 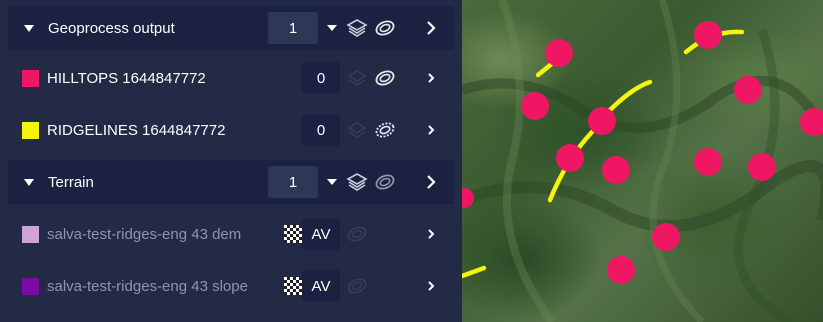 What do you see at coordinates (231, 78) in the screenshot?
I see `layer-row-hilltops: HILLTOPS 1644847772 0` at bounding box center [231, 78].